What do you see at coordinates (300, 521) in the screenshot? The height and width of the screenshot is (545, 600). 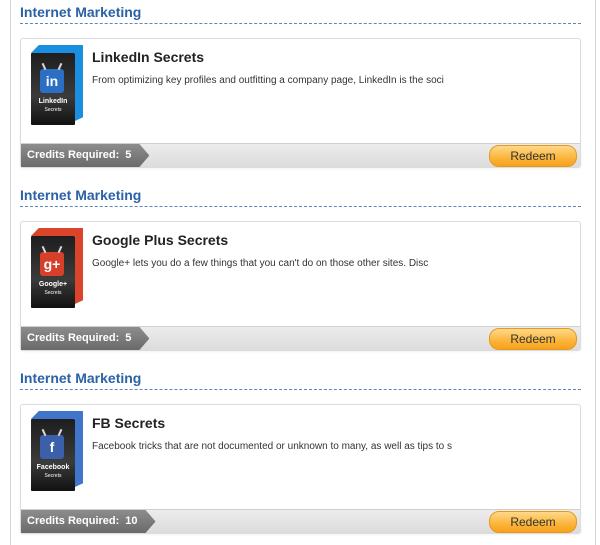 I see `card-footer: Credits Required: 10 Redeem` at bounding box center [300, 521].